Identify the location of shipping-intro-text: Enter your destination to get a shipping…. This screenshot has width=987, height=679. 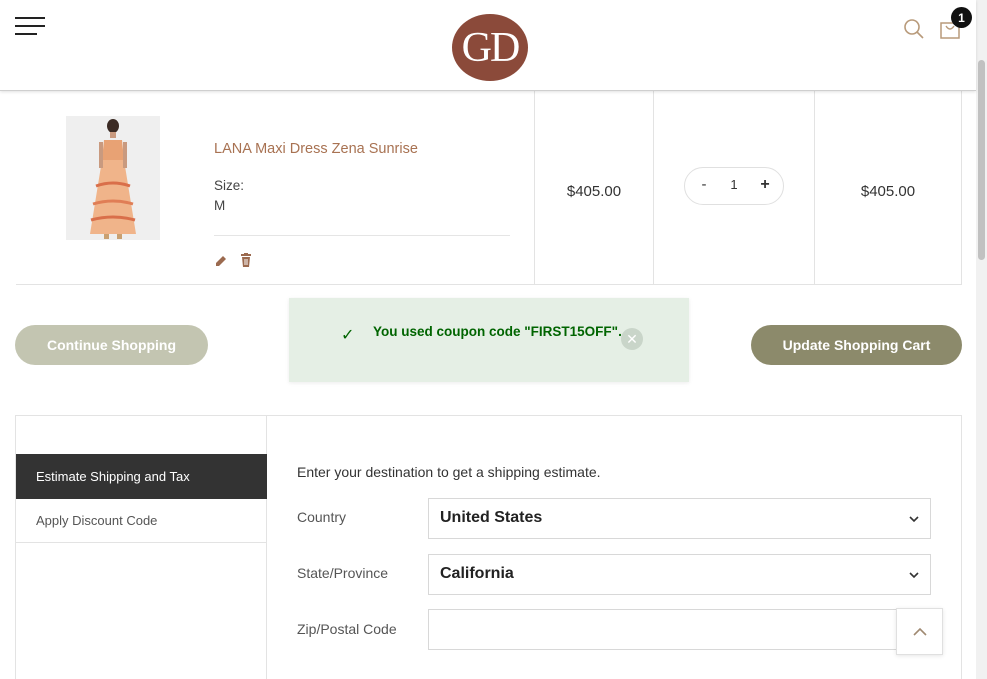
(449, 472).